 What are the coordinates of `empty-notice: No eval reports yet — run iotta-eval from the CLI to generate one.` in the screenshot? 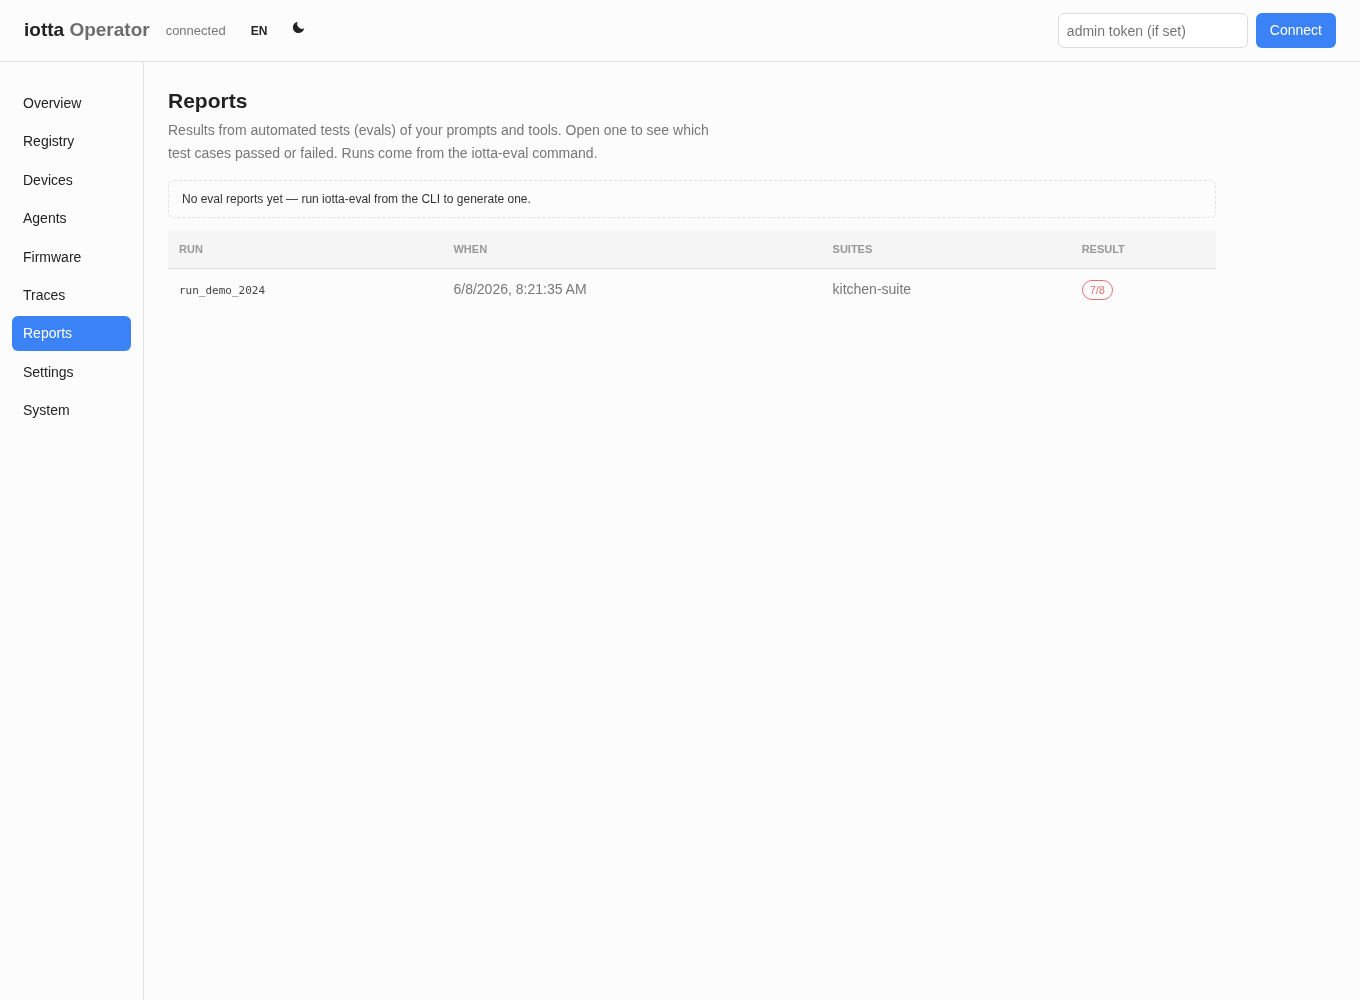 It's located at (692, 199).